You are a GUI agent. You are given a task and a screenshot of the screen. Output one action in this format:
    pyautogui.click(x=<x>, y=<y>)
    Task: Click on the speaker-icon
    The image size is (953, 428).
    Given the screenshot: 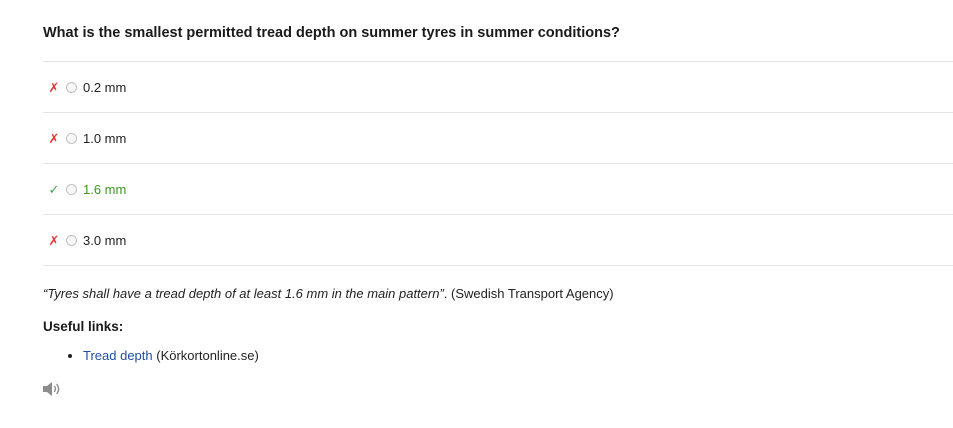 What is the action you would take?
    pyautogui.click(x=52, y=389)
    